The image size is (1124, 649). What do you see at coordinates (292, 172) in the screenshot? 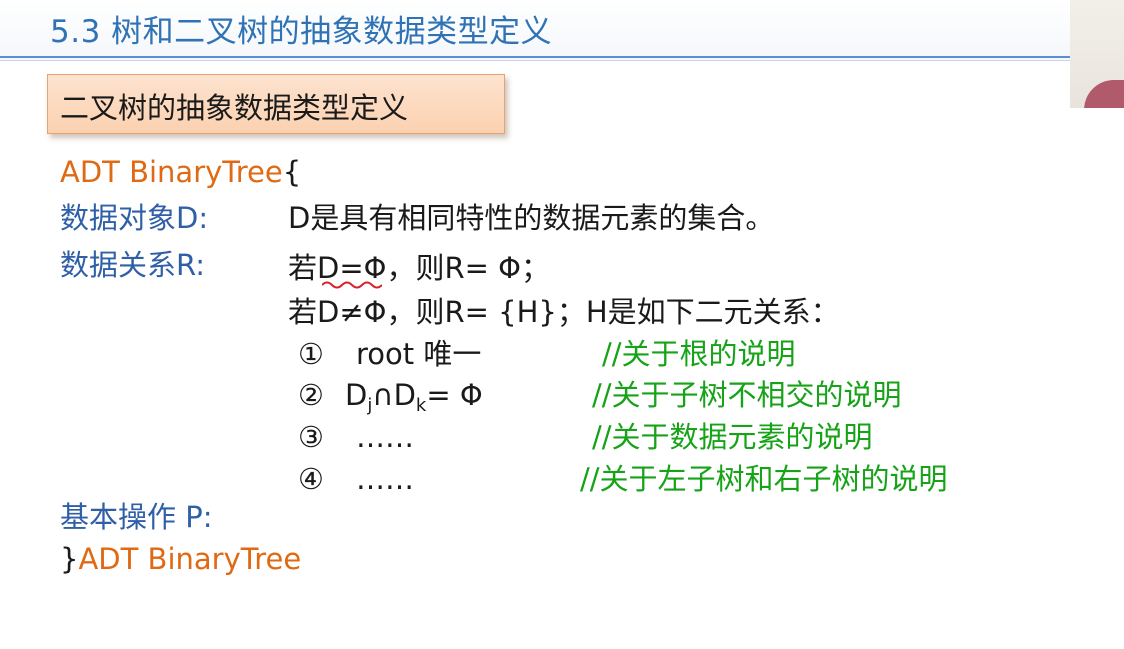
I see `adt-open-brace: {` at bounding box center [292, 172].